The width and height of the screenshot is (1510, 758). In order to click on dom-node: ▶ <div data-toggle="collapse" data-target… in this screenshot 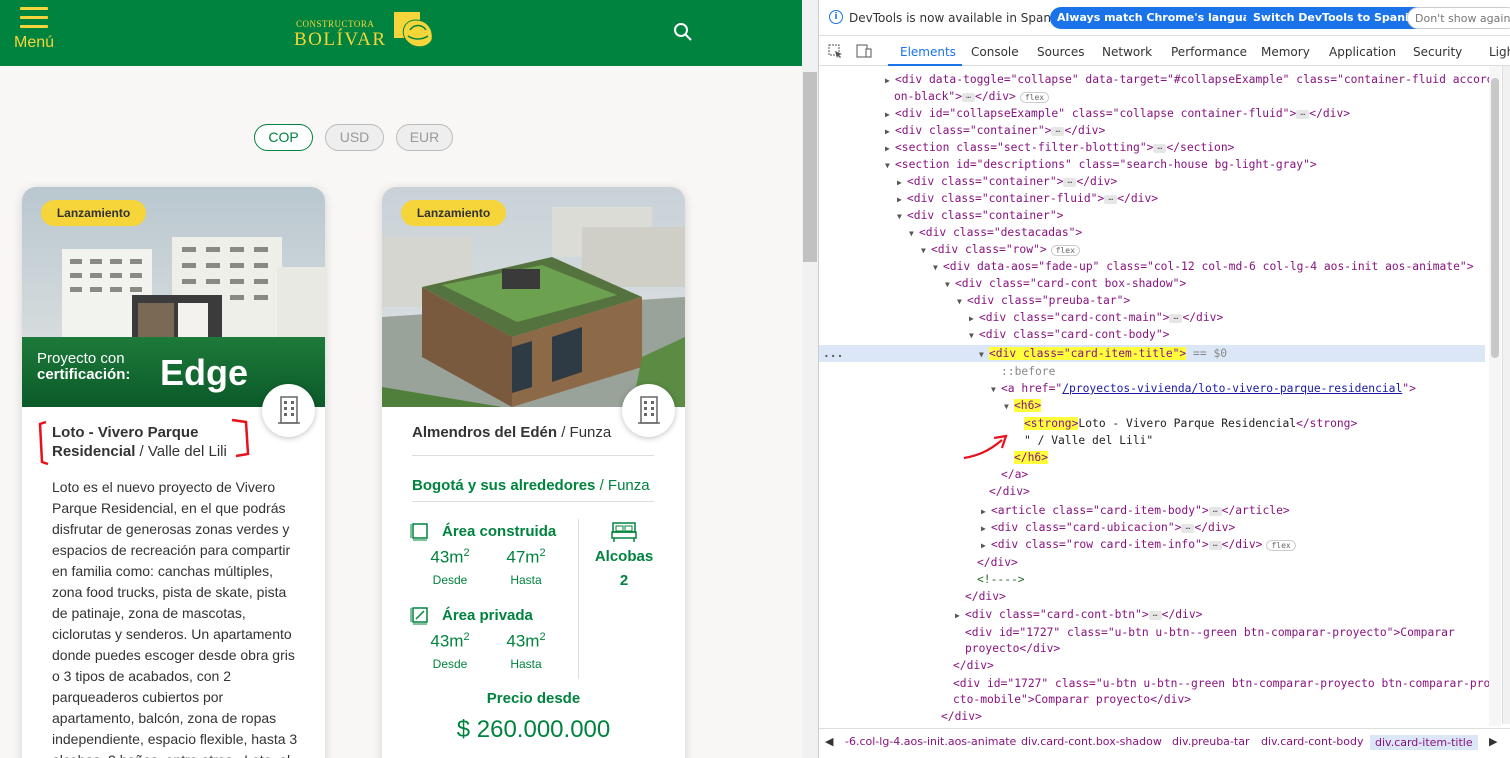, I will do `click(1192, 79)`.